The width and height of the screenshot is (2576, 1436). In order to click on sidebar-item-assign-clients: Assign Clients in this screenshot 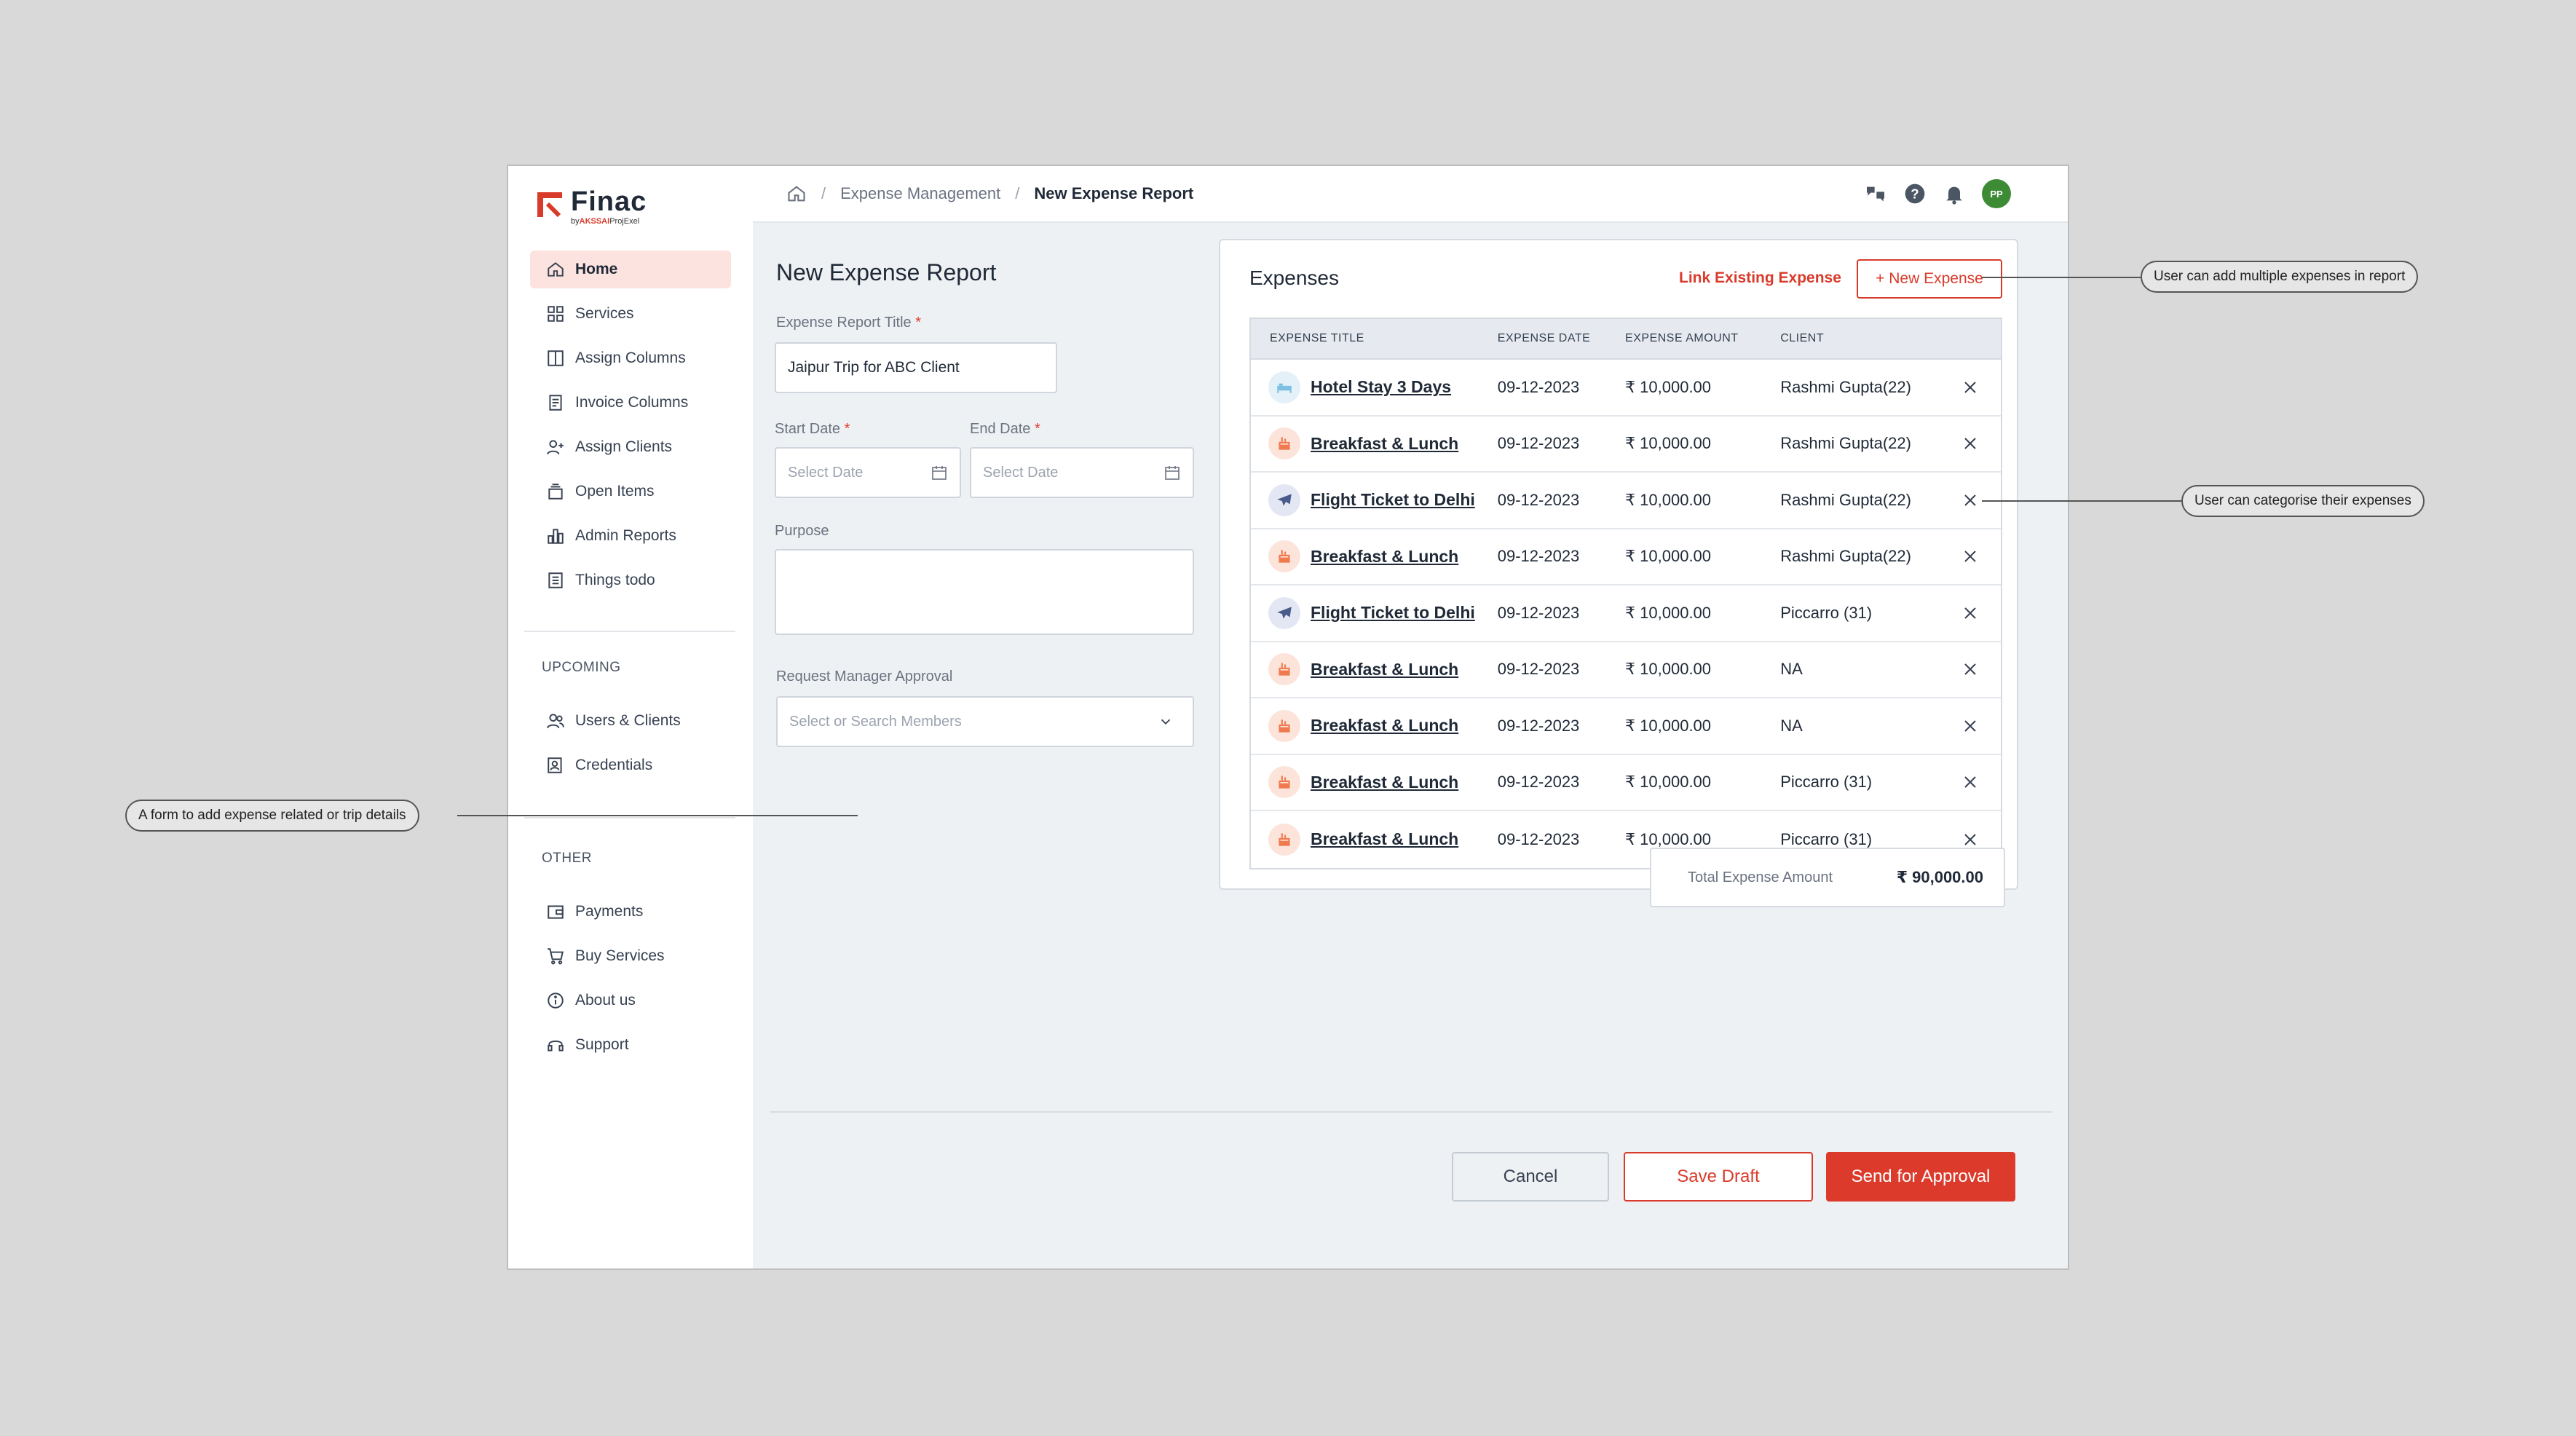, I will do `click(631, 447)`.